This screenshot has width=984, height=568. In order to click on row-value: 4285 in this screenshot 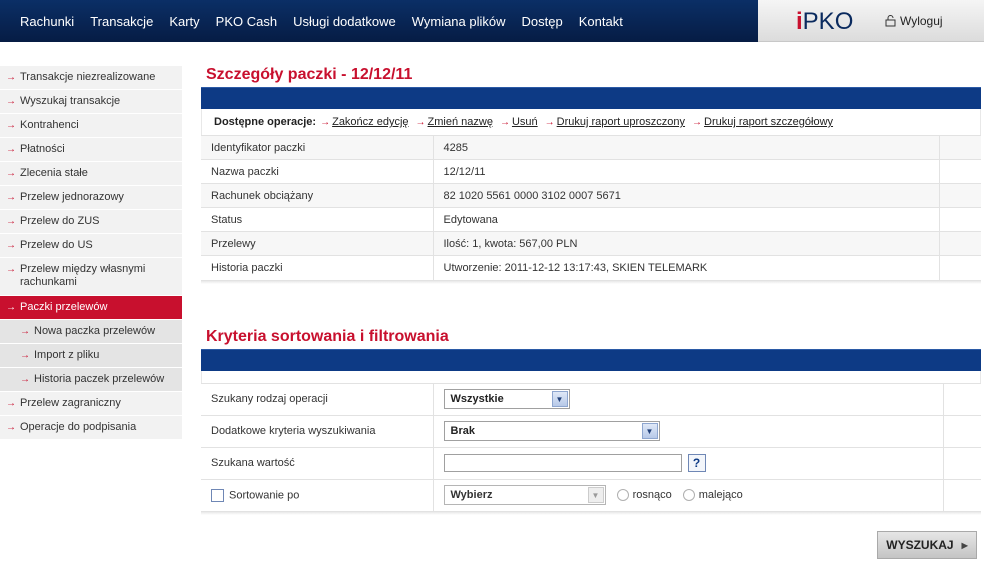, I will do `click(686, 147)`.